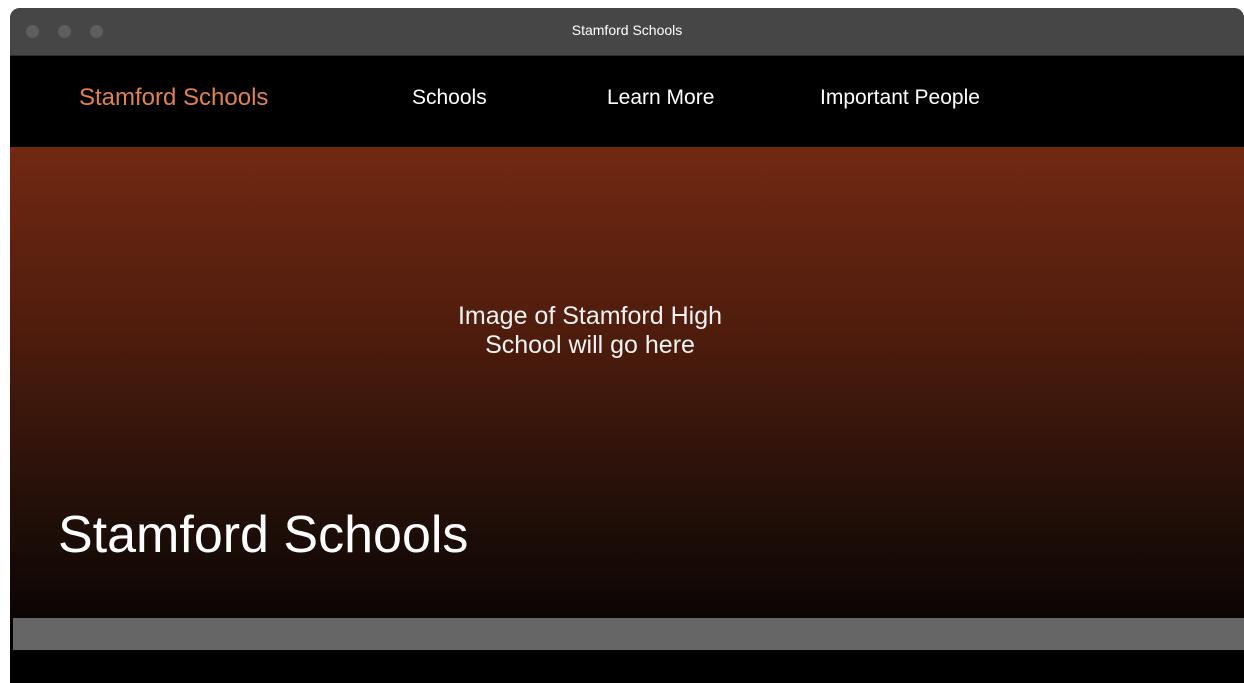 Image resolution: width=1244 pixels, height=683 pixels. What do you see at coordinates (628, 634) in the screenshot?
I see `section-divider-band` at bounding box center [628, 634].